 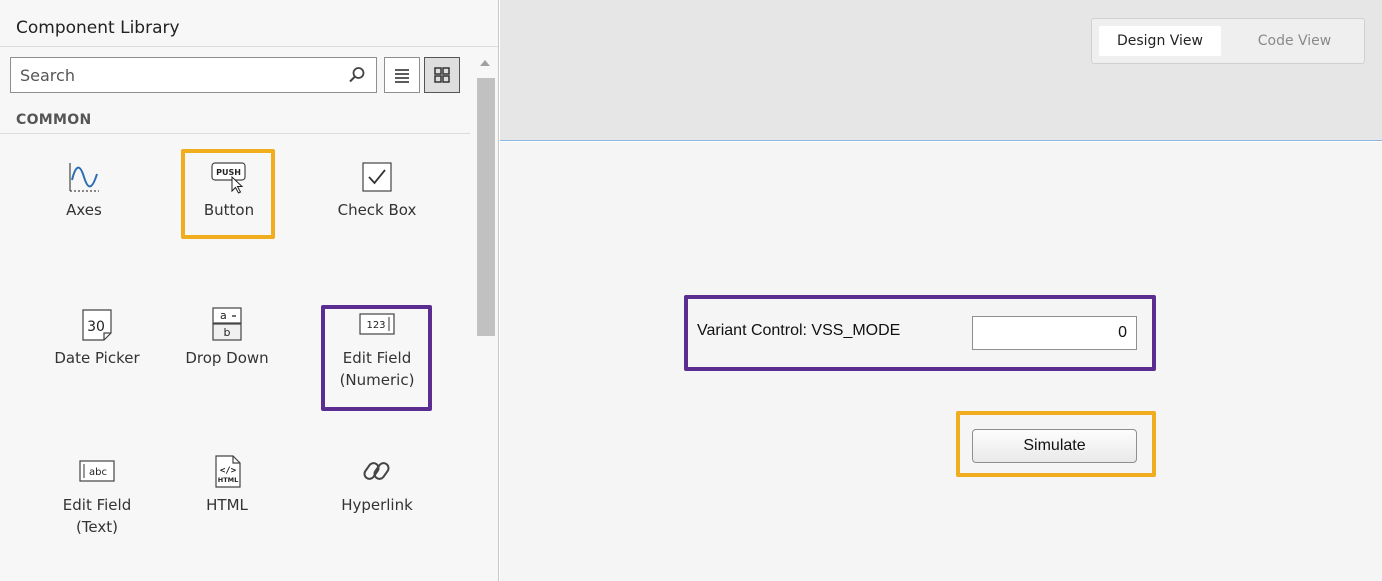 What do you see at coordinates (223, 315) in the screenshot?
I see `dropdown-a-text: a` at bounding box center [223, 315].